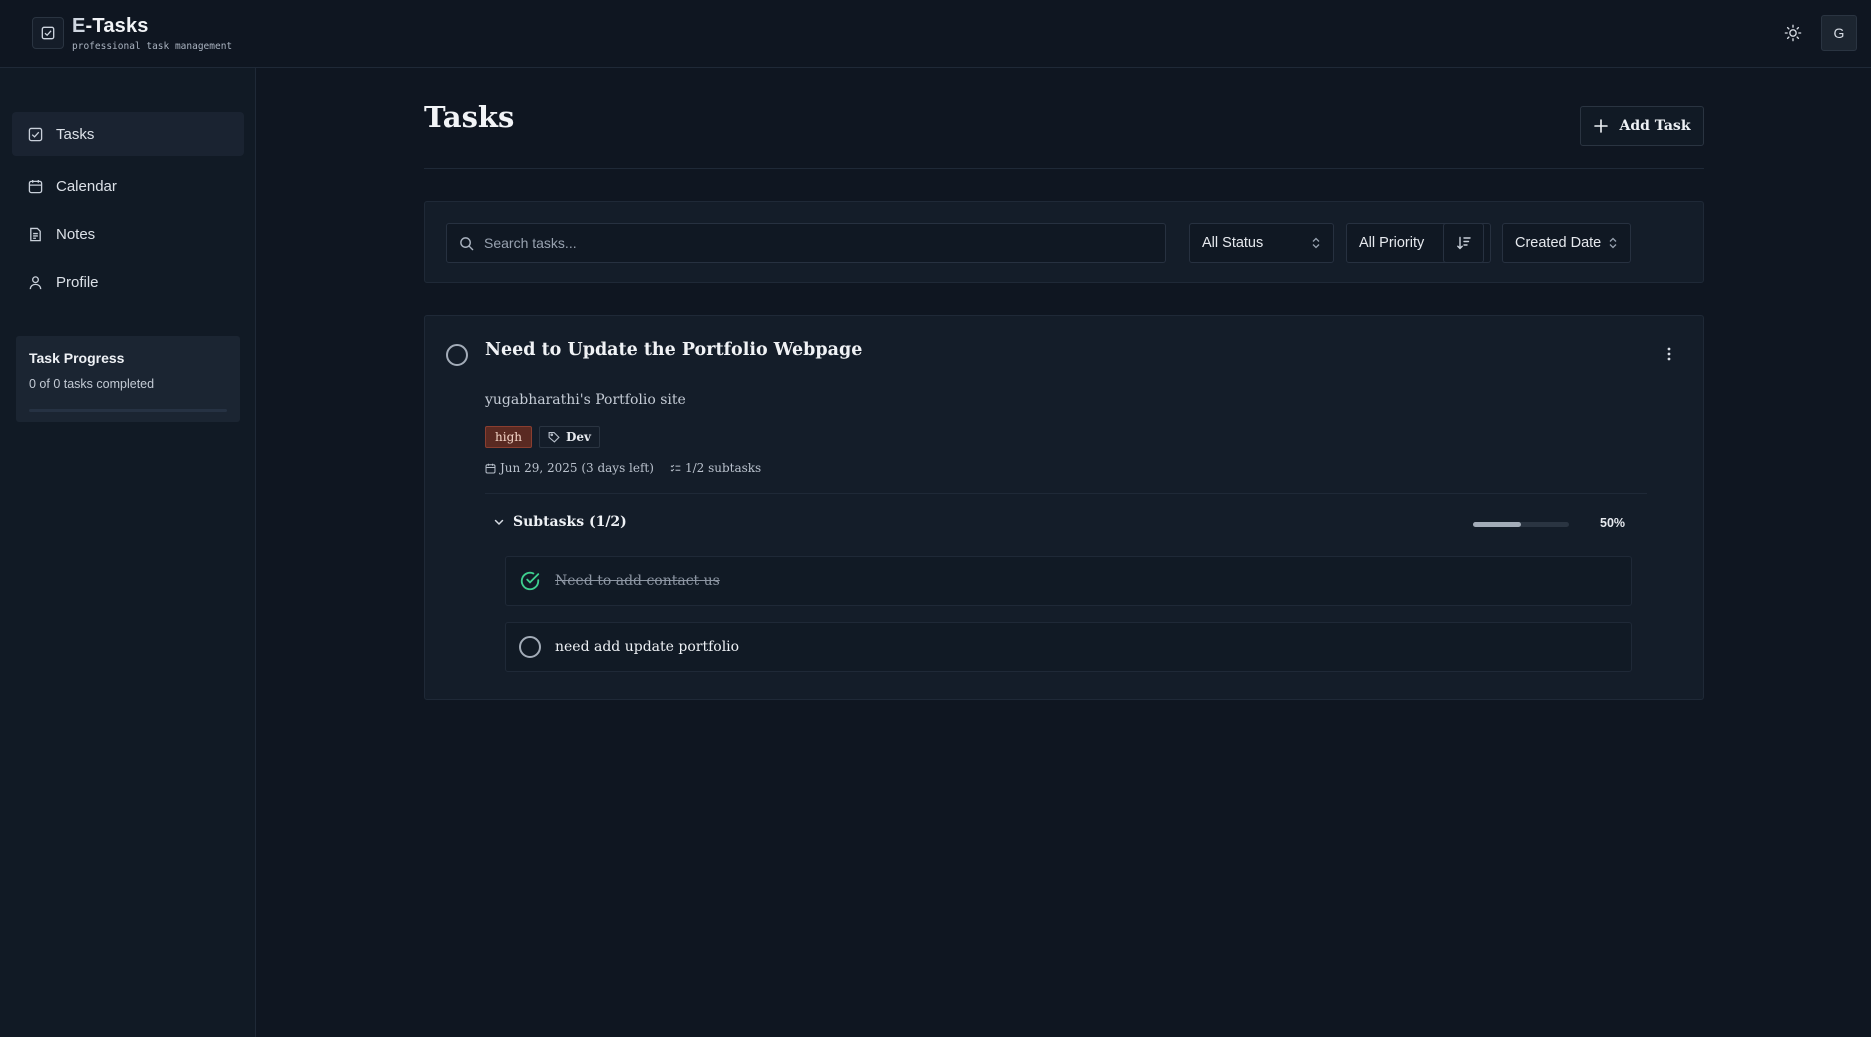  Describe the element at coordinates (128, 186) in the screenshot. I see `sidebar-item-calendar: Calendar` at that location.